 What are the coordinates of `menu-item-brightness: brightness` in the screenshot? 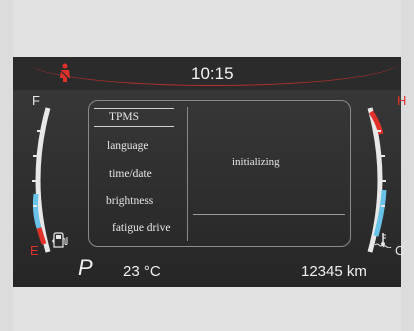 It's located at (129, 201).